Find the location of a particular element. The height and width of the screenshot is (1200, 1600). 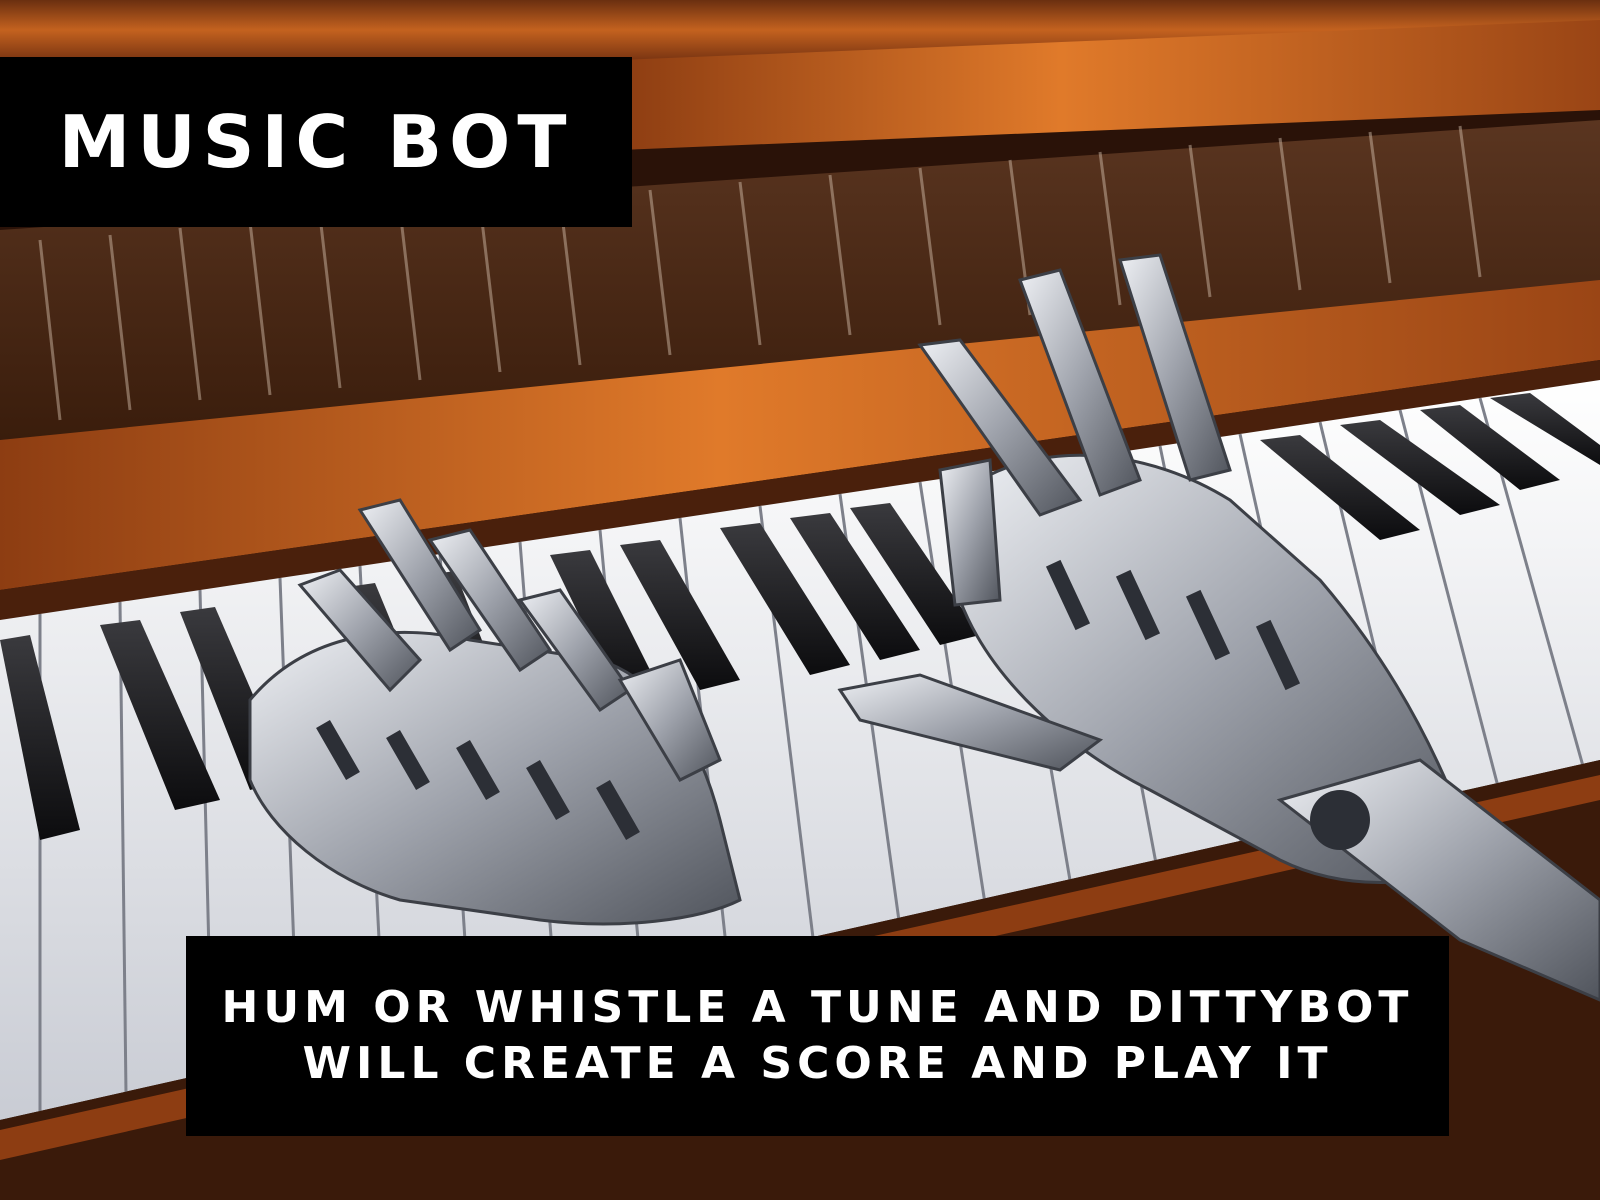

title-banner: MUSIC BOT is located at coordinates (316, 142).